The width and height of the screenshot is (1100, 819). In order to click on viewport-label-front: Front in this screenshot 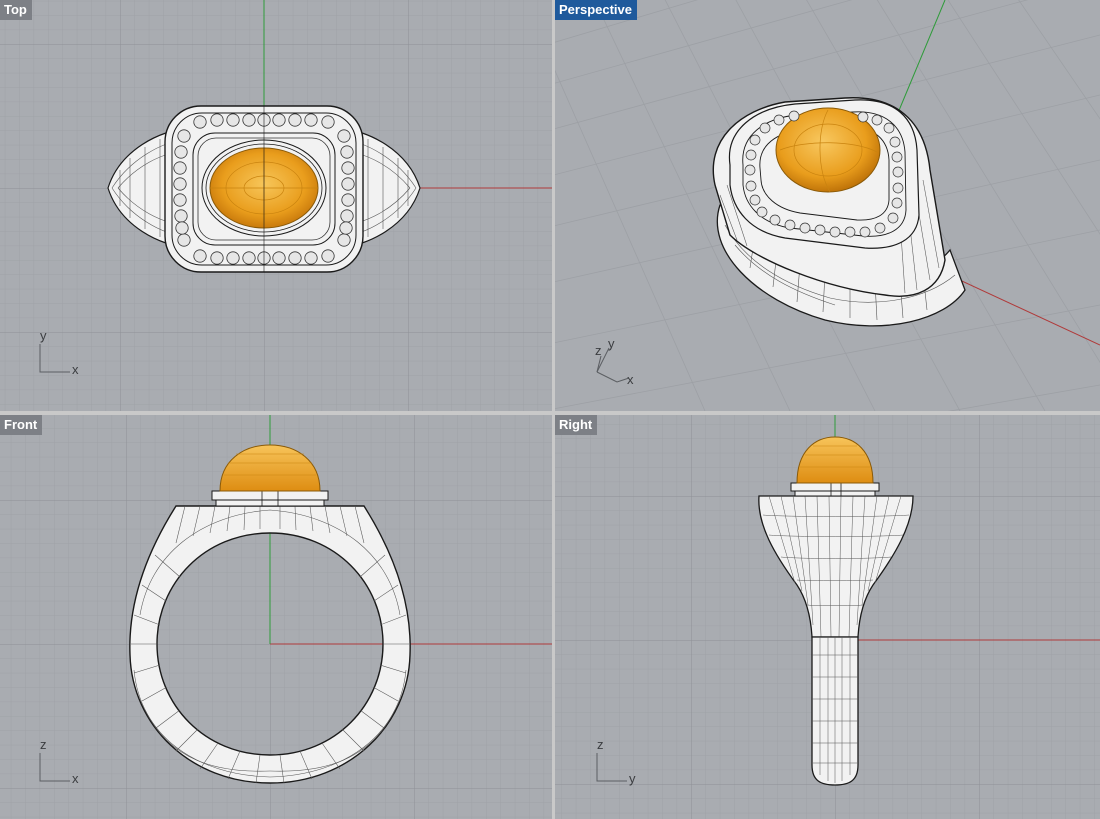, I will do `click(21, 425)`.